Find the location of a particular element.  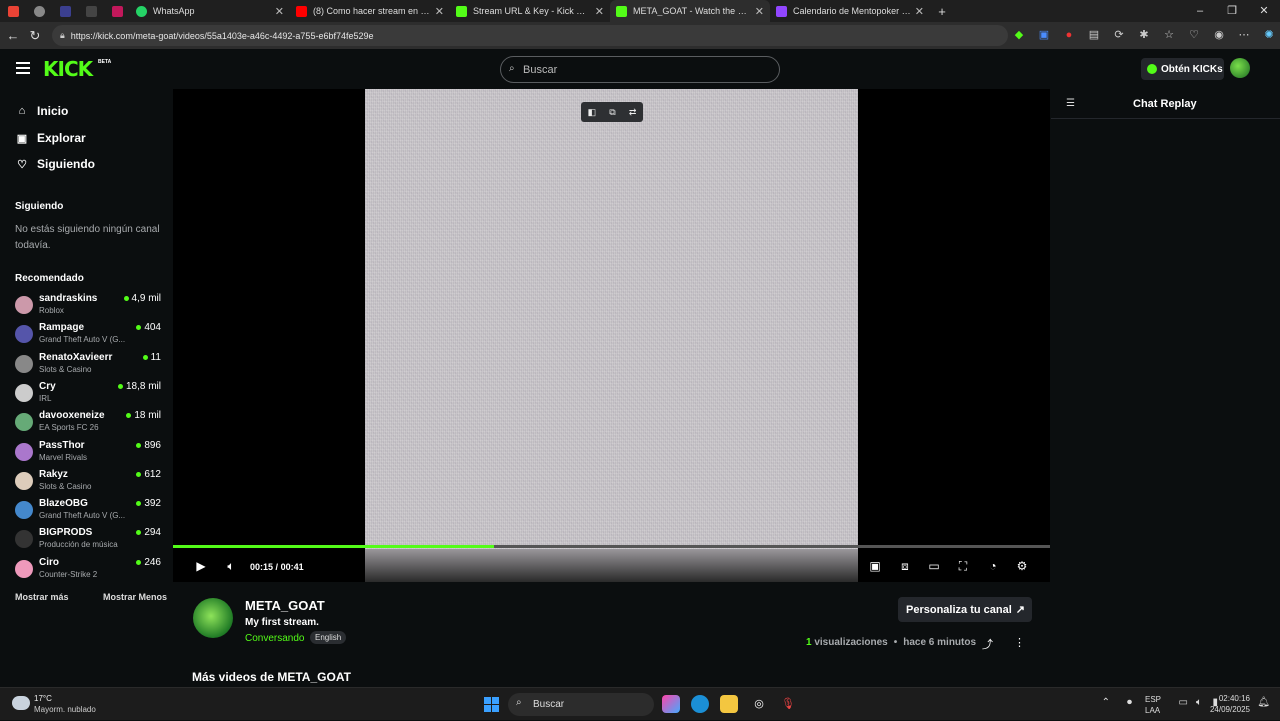

minimize-icon: – is located at coordinates (1200, 11).